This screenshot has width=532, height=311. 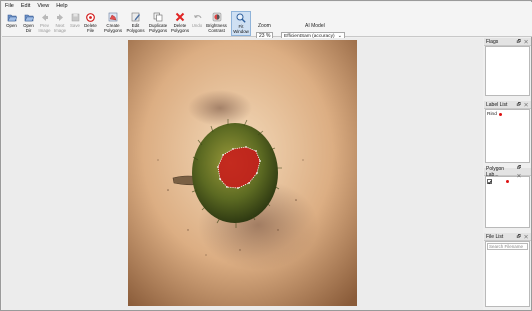 What do you see at coordinates (11, 23) in the screenshot?
I see `open-button: Open` at bounding box center [11, 23].